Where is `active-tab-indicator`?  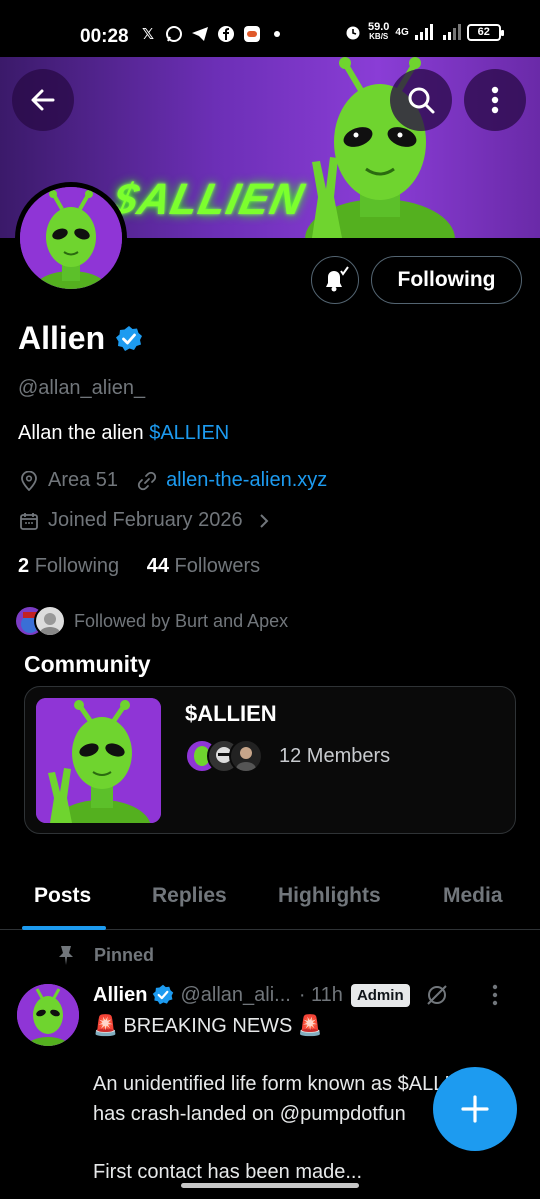
active-tab-indicator is located at coordinates (64, 928).